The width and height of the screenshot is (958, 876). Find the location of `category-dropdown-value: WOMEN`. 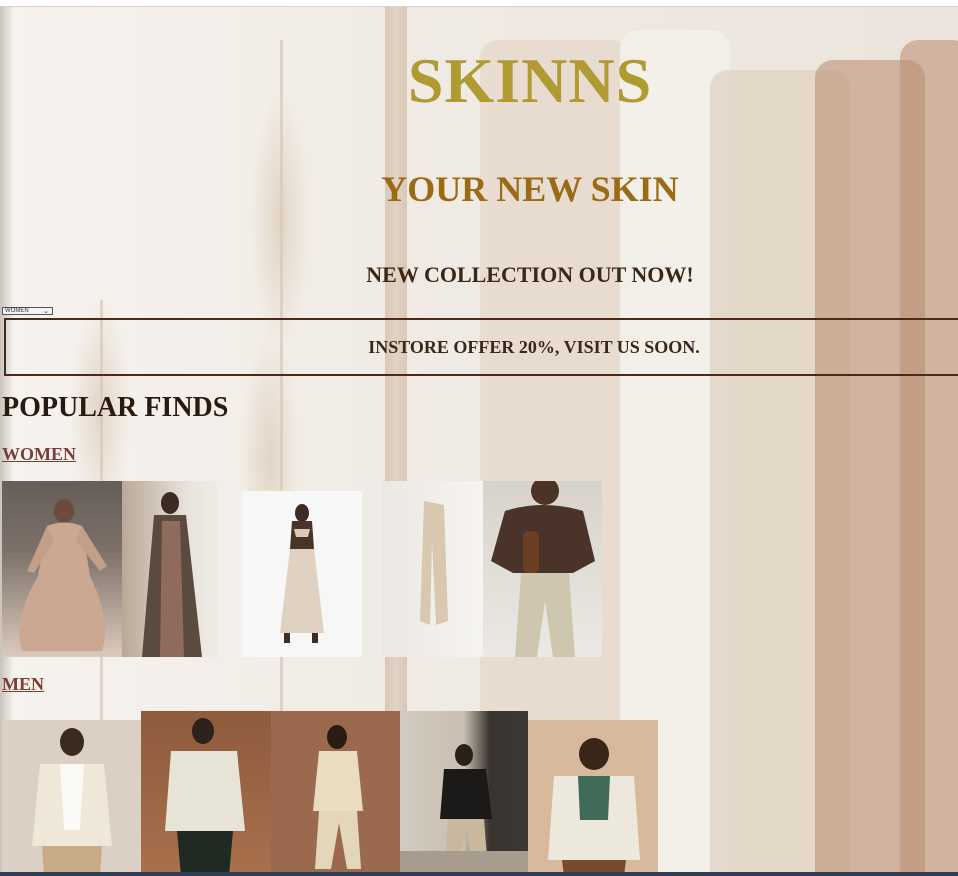

category-dropdown-value: WOMEN is located at coordinates (17, 311).